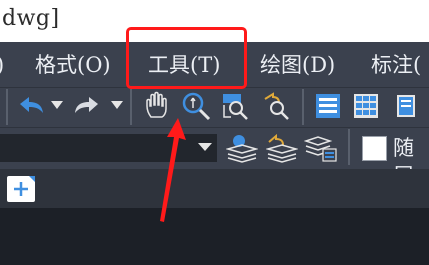  Describe the element at coordinates (297, 65) in the screenshot. I see `menu-item-draw: 绘图(D)` at that location.